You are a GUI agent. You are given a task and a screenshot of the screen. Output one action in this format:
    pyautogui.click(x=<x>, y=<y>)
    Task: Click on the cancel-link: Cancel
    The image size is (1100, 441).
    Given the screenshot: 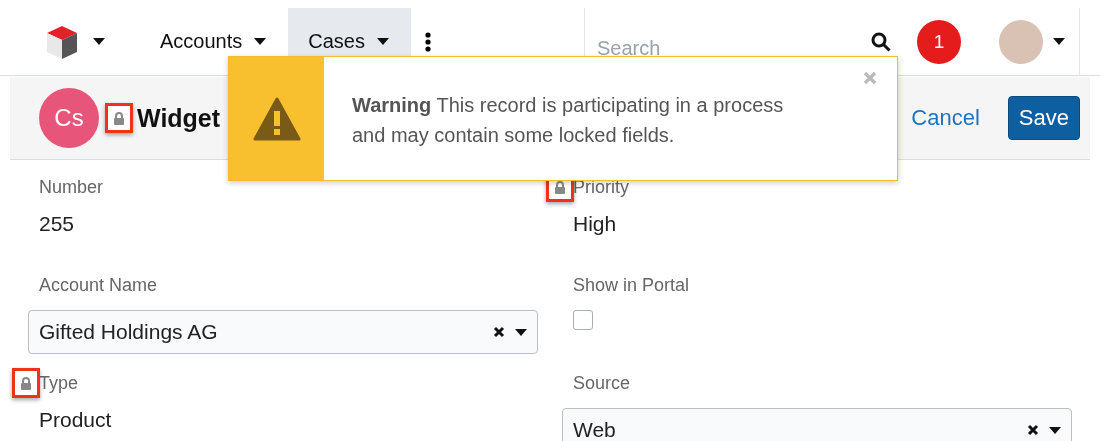 What is the action you would take?
    pyautogui.click(x=945, y=118)
    